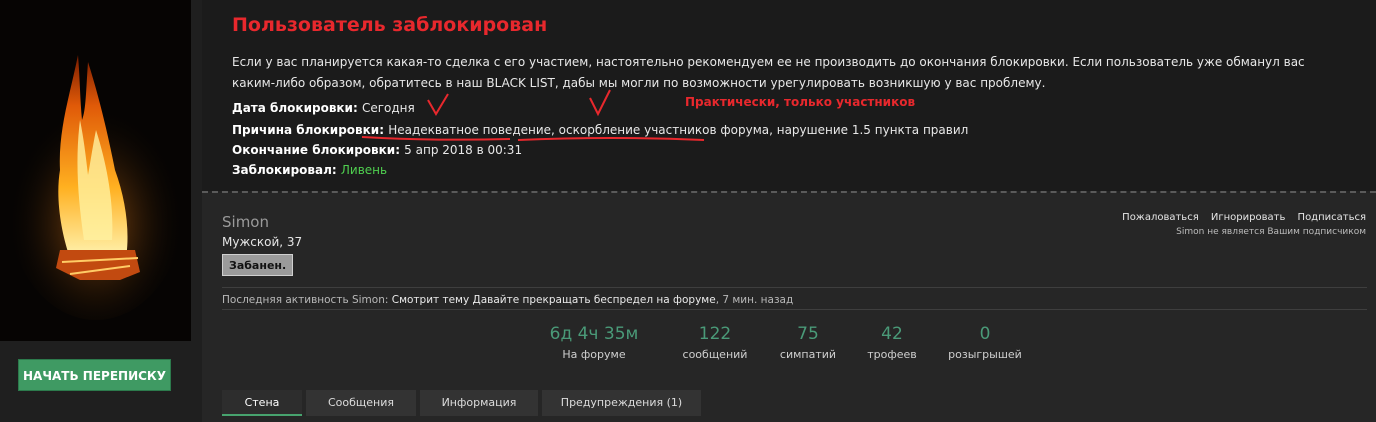 This screenshot has height=422, width=1376. What do you see at coordinates (245, 222) in the screenshot?
I see `username: Simon` at bounding box center [245, 222].